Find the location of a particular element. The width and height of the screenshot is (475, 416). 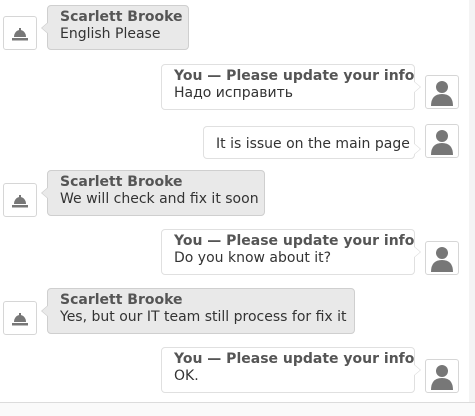

message-text: Do you know about it? is located at coordinates (253, 258).